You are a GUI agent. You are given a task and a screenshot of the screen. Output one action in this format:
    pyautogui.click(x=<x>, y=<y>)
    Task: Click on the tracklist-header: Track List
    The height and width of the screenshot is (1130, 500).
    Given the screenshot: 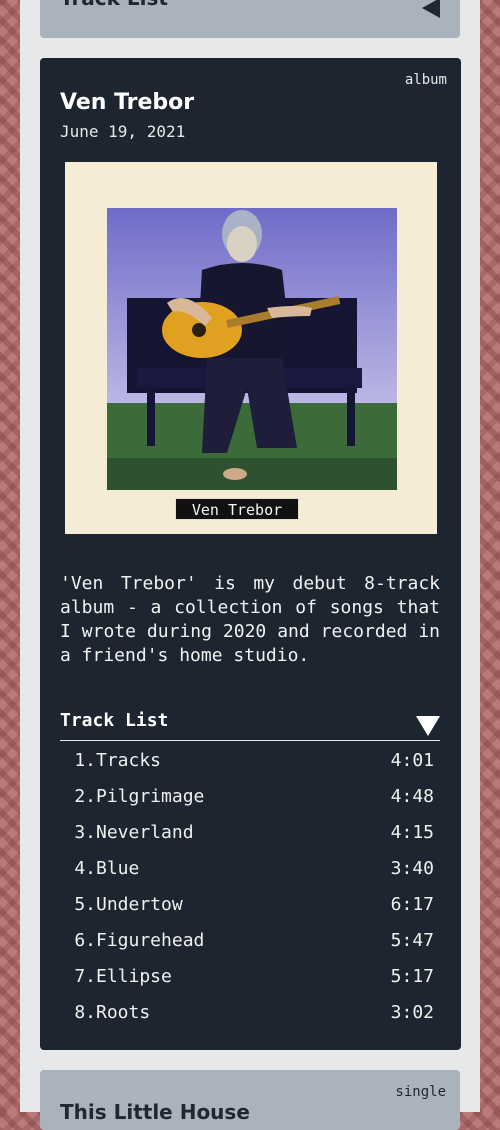 What is the action you would take?
    pyautogui.click(x=250, y=725)
    